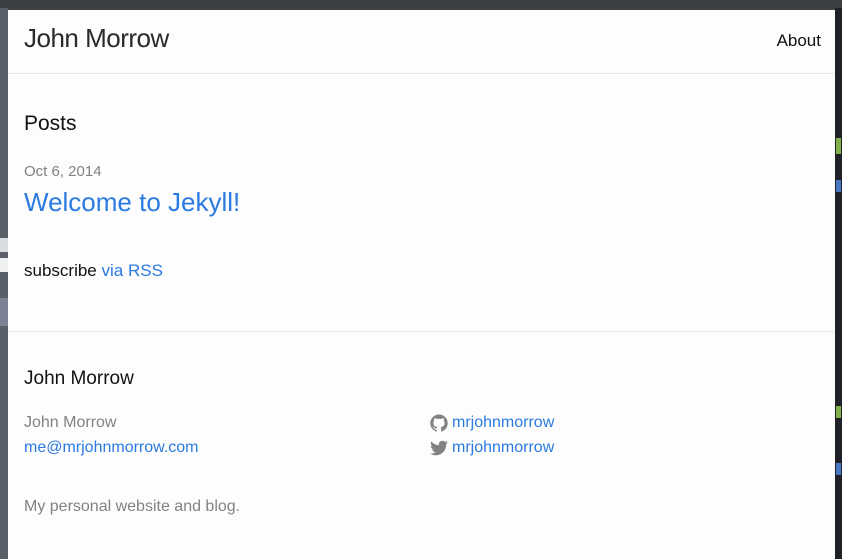 The height and width of the screenshot is (559, 842). I want to click on footer-email-link: me@mrjohnmorrow.com, so click(111, 448).